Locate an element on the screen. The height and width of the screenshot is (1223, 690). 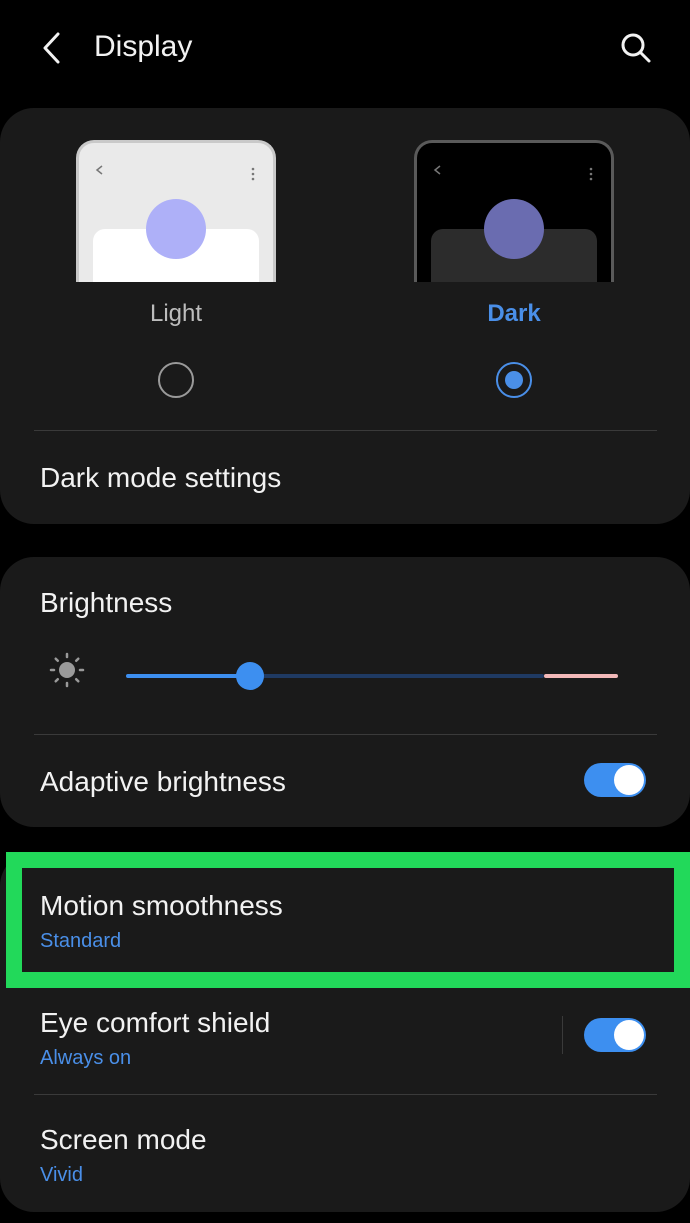
slider-thumb is located at coordinates (250, 676).